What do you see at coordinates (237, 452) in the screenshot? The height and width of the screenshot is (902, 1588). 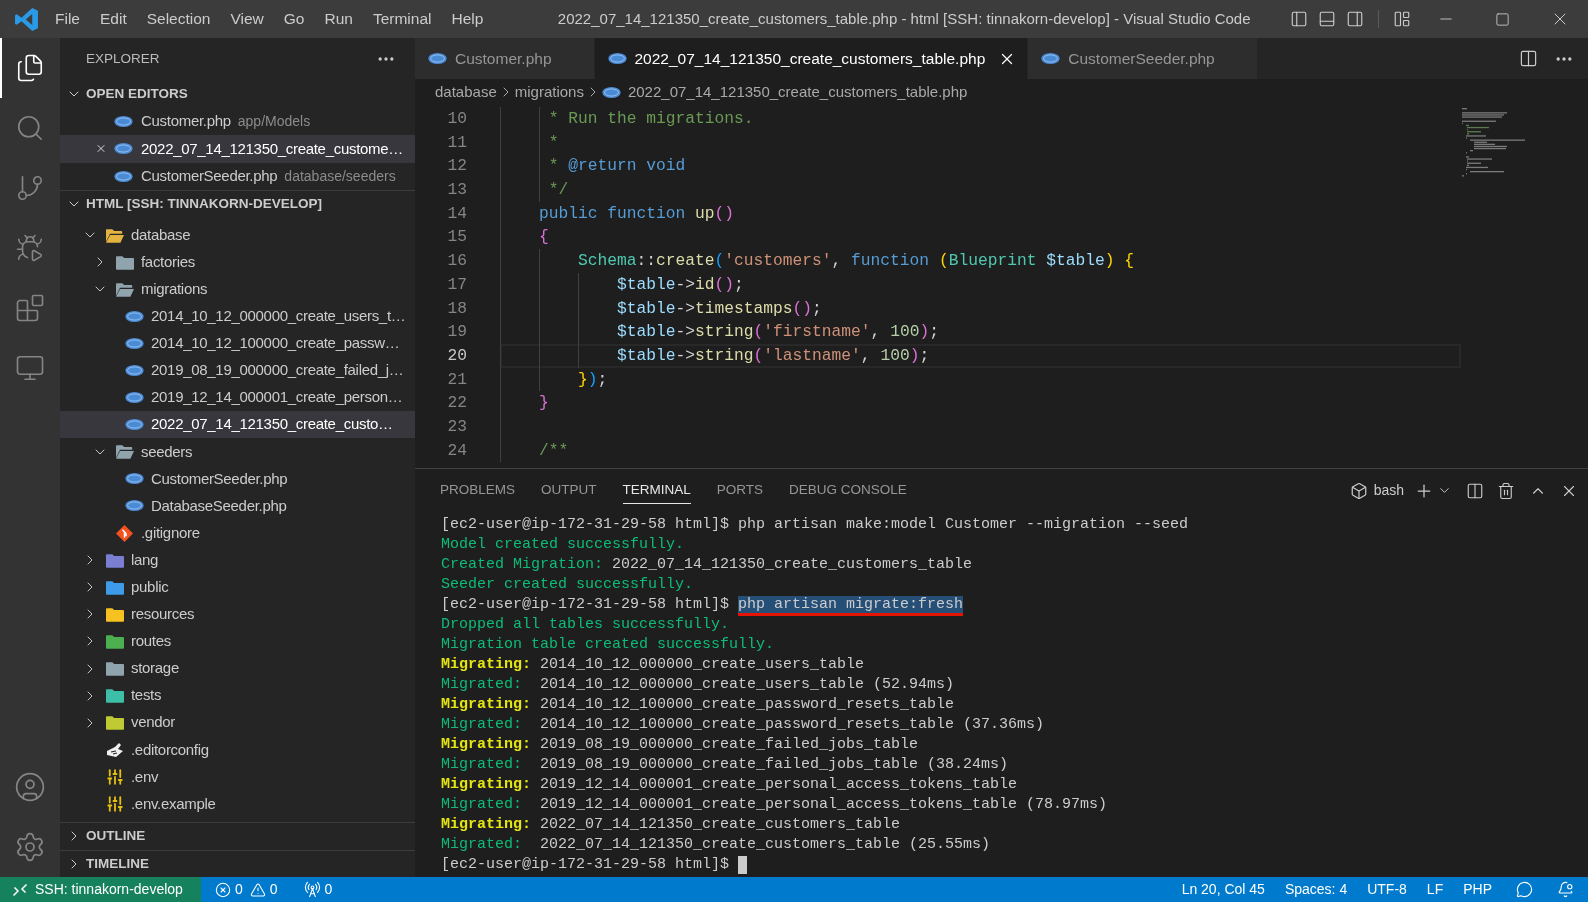 I see `tree-item: seeders` at bounding box center [237, 452].